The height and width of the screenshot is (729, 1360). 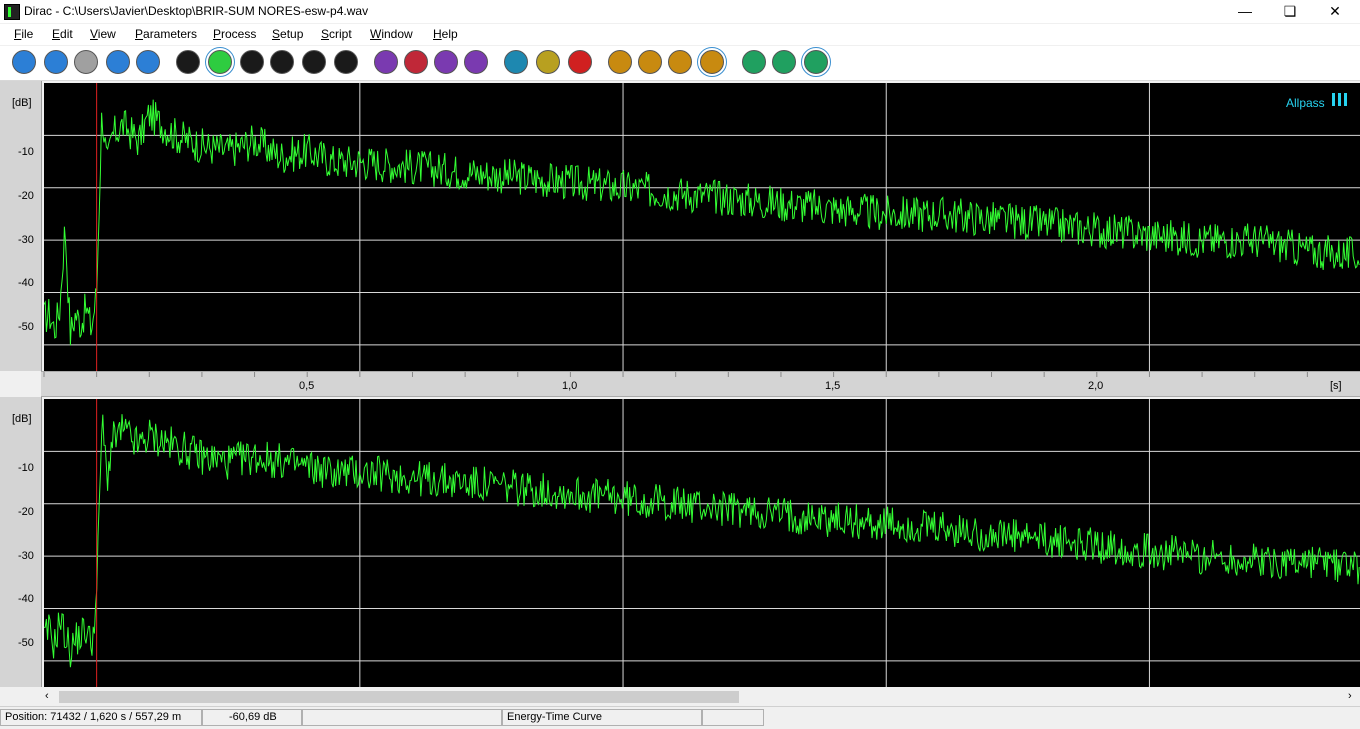 What do you see at coordinates (23, 34) in the screenshot?
I see `menu-file: File` at bounding box center [23, 34].